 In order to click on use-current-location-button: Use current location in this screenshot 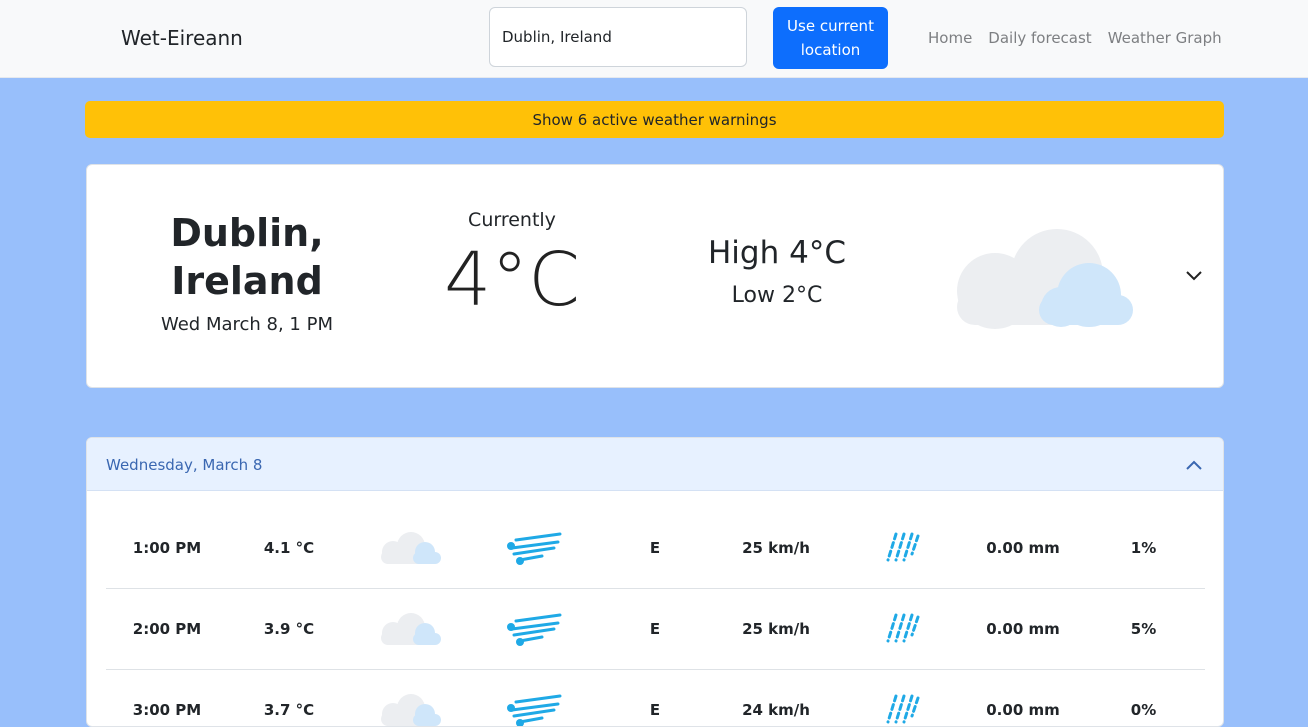, I will do `click(830, 38)`.